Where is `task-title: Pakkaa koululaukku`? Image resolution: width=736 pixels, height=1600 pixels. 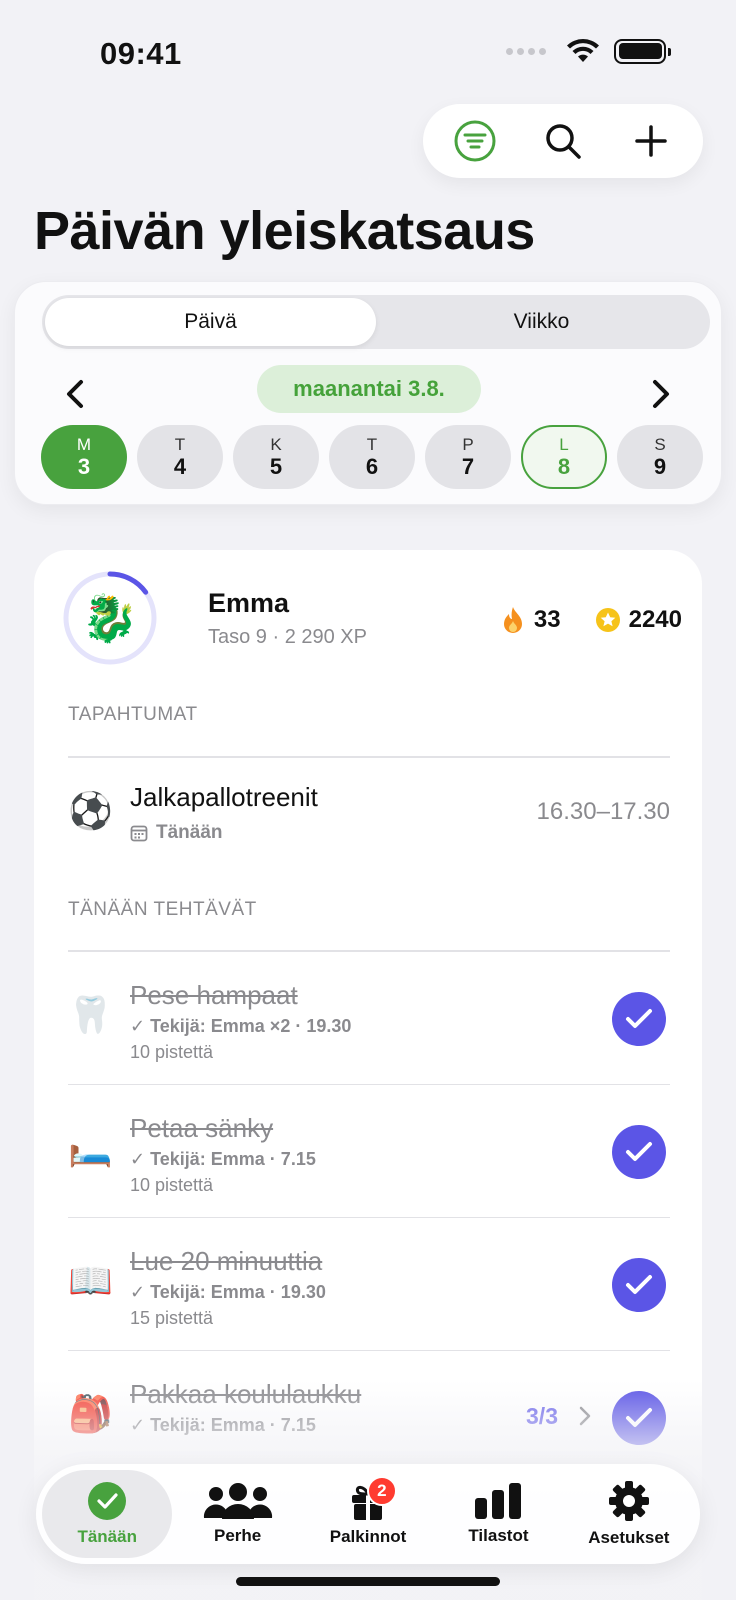 task-title: Pakkaa koululaukku is located at coordinates (246, 1394).